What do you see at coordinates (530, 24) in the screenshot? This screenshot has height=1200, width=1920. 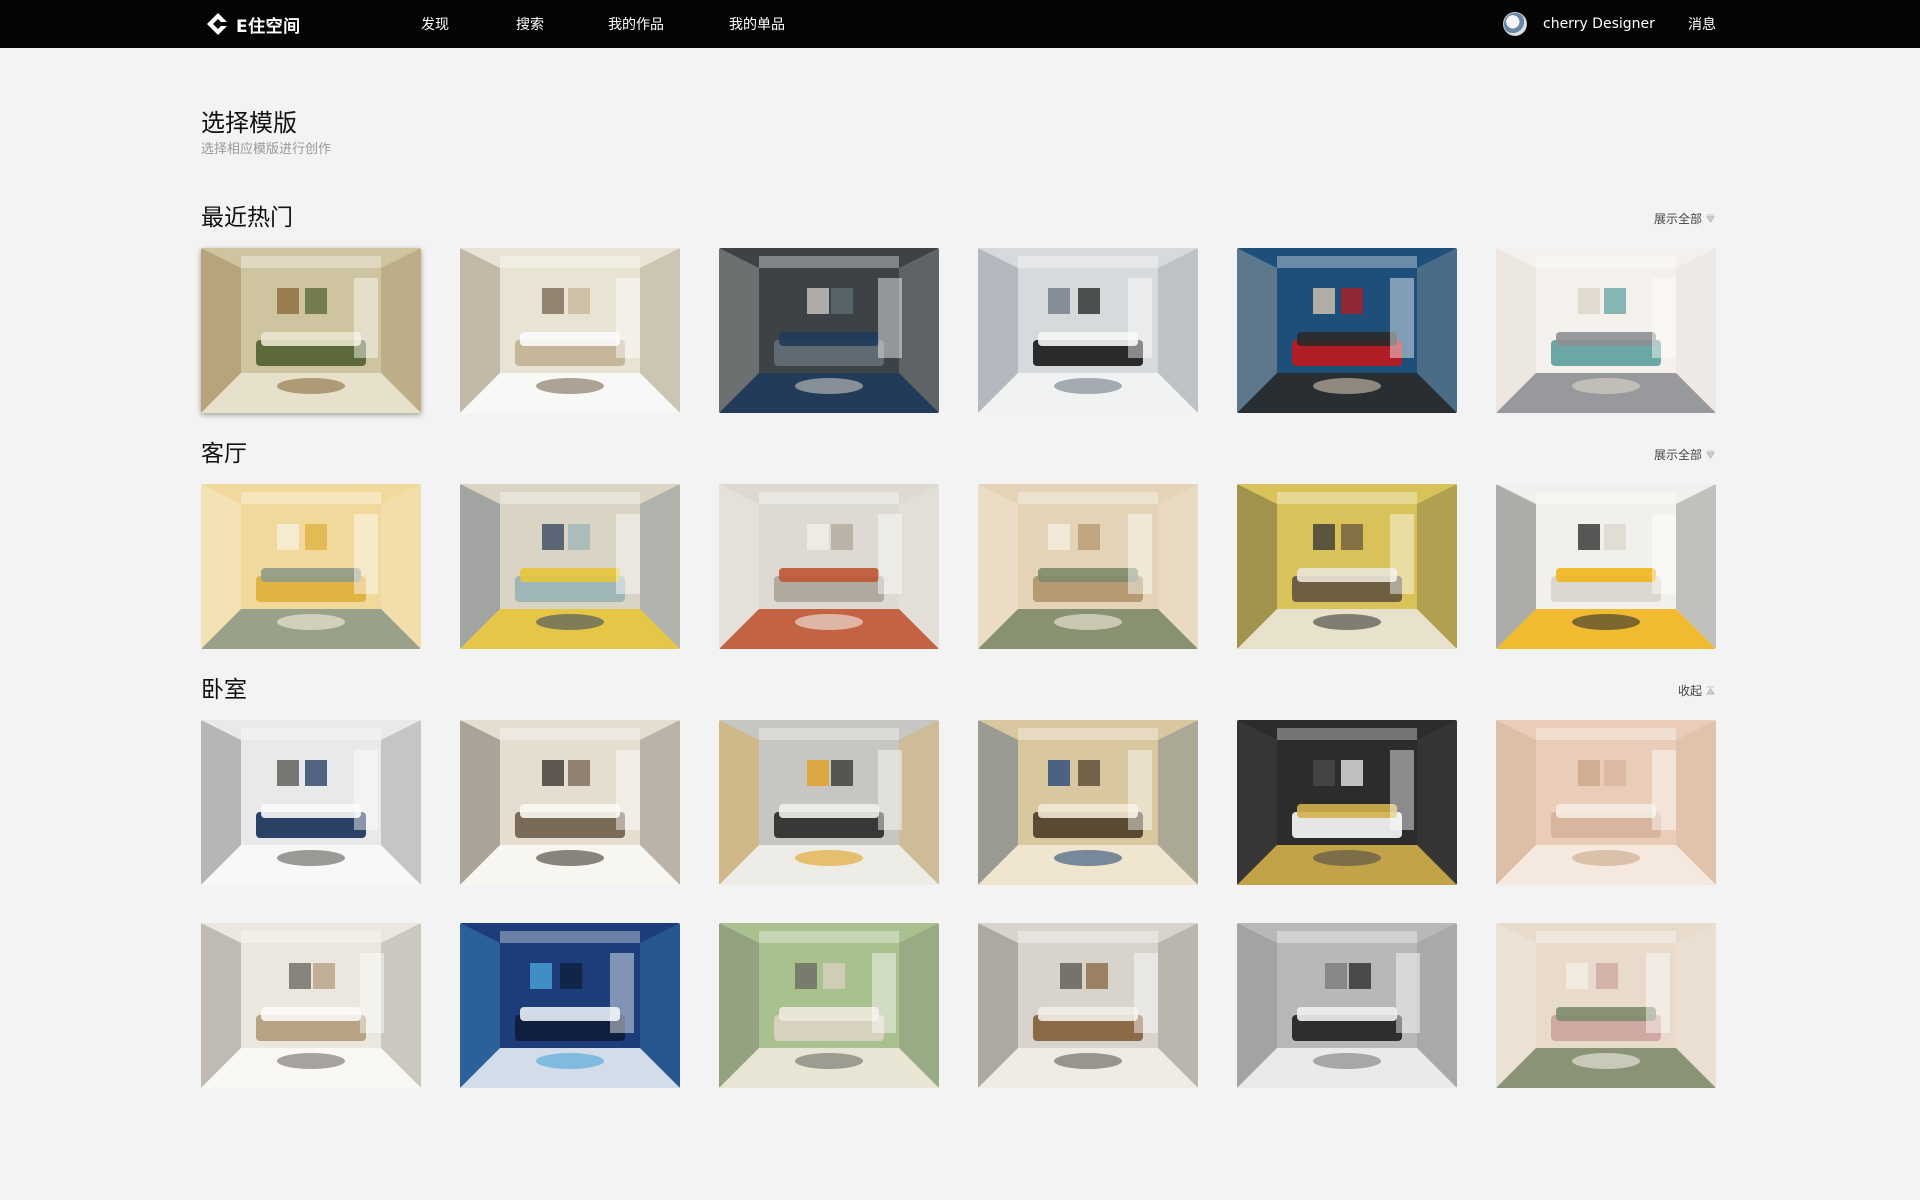 I see `nav-search: 搜索` at bounding box center [530, 24].